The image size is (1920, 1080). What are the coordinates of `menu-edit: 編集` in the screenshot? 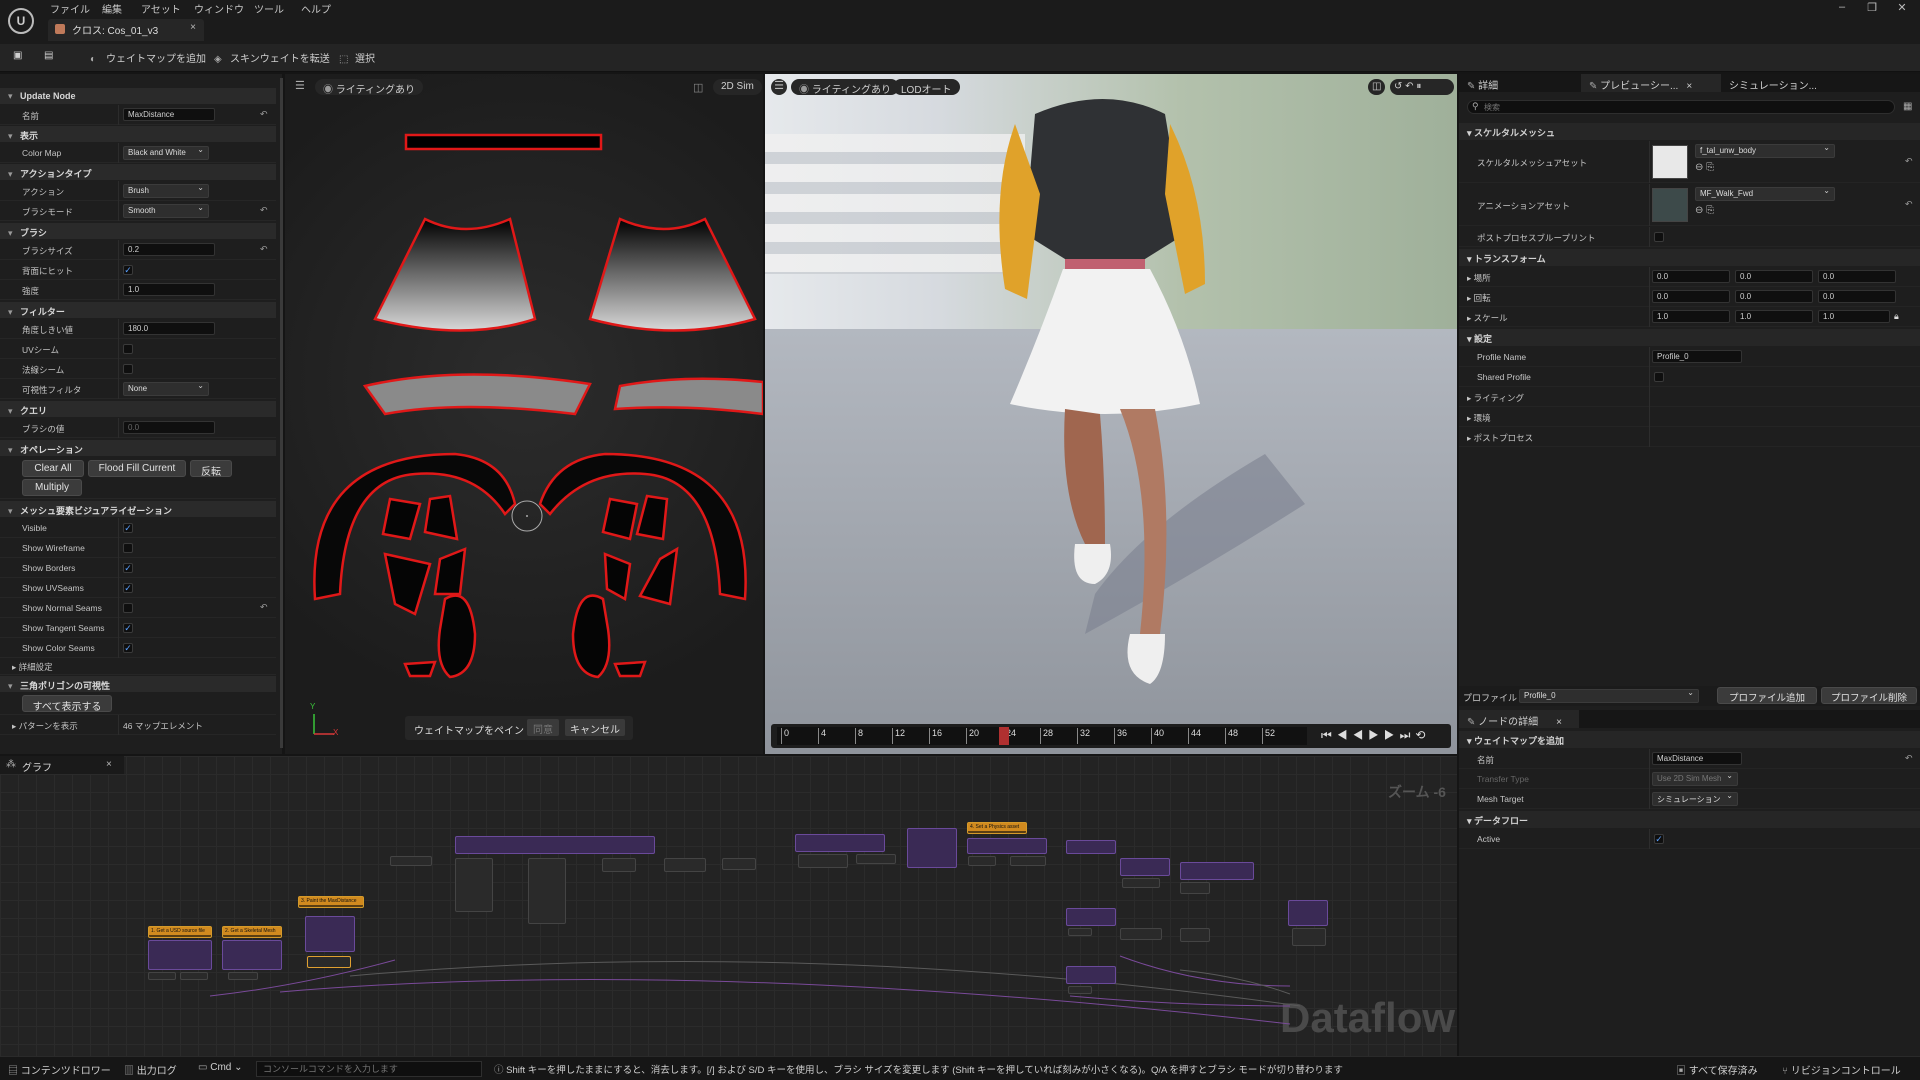 It's located at (112, 8).